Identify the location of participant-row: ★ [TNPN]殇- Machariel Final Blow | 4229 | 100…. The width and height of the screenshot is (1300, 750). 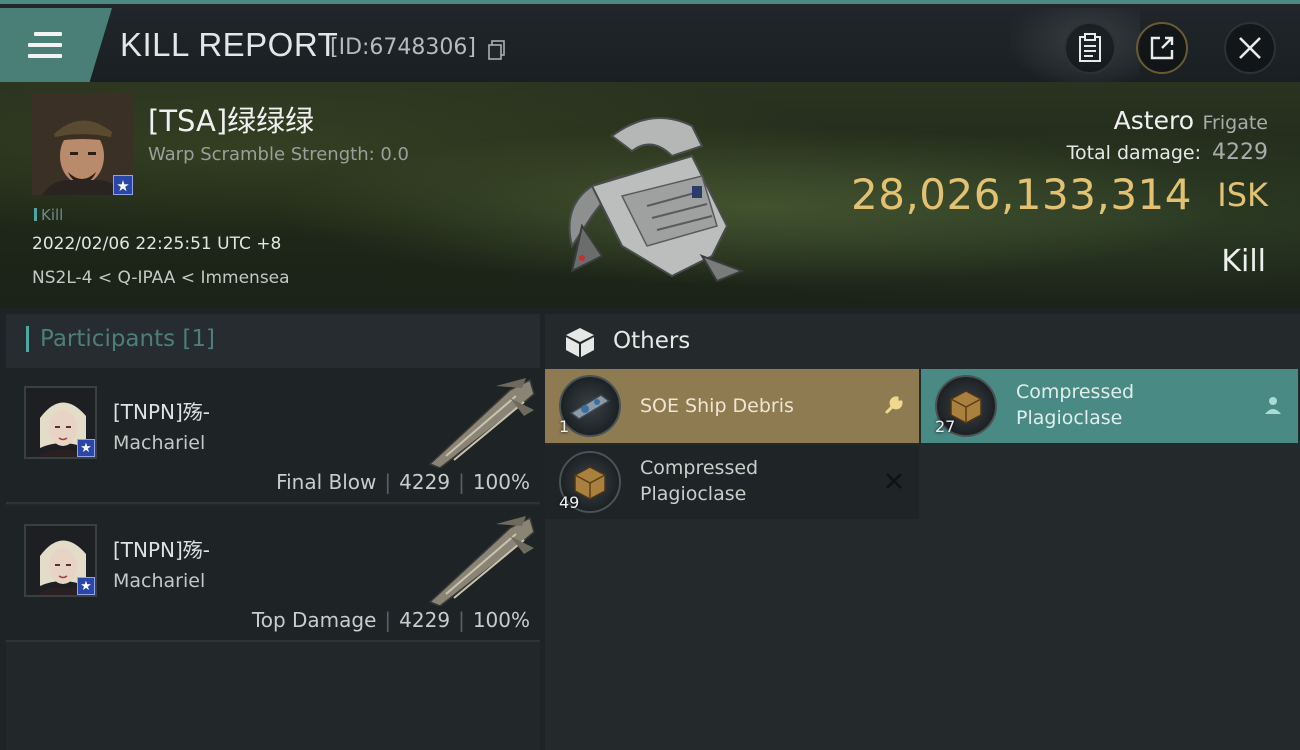
(273, 436).